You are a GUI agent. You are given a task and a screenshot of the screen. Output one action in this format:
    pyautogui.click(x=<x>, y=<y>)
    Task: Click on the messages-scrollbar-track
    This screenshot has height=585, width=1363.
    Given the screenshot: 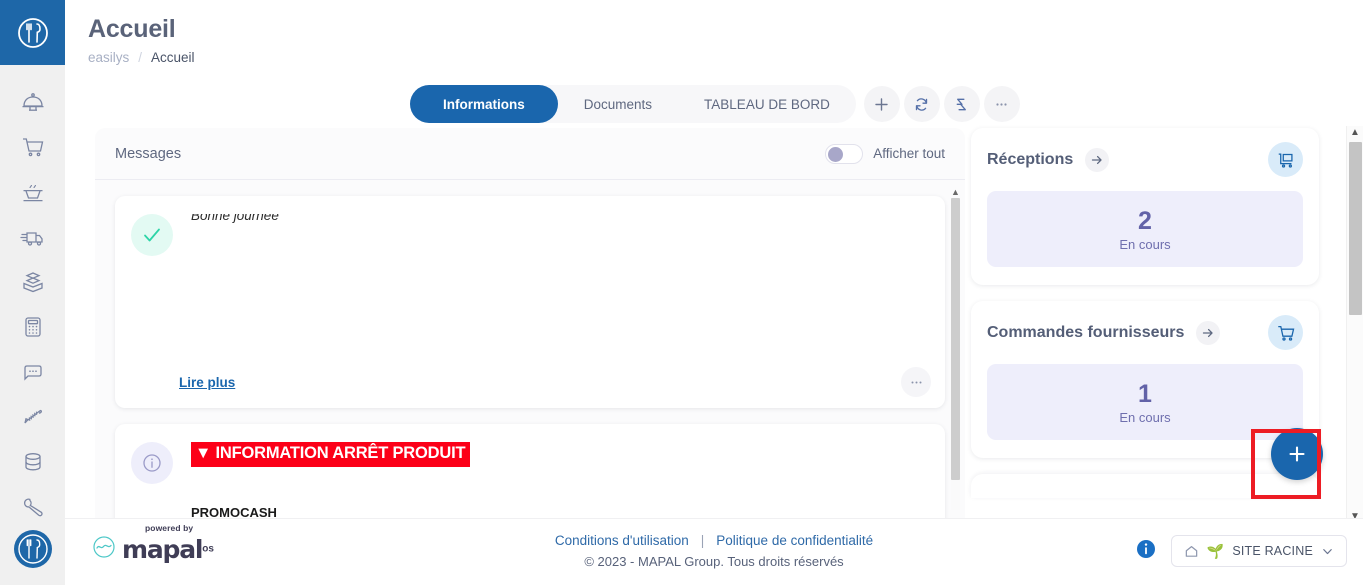 What is the action you would take?
    pyautogui.click(x=955, y=354)
    